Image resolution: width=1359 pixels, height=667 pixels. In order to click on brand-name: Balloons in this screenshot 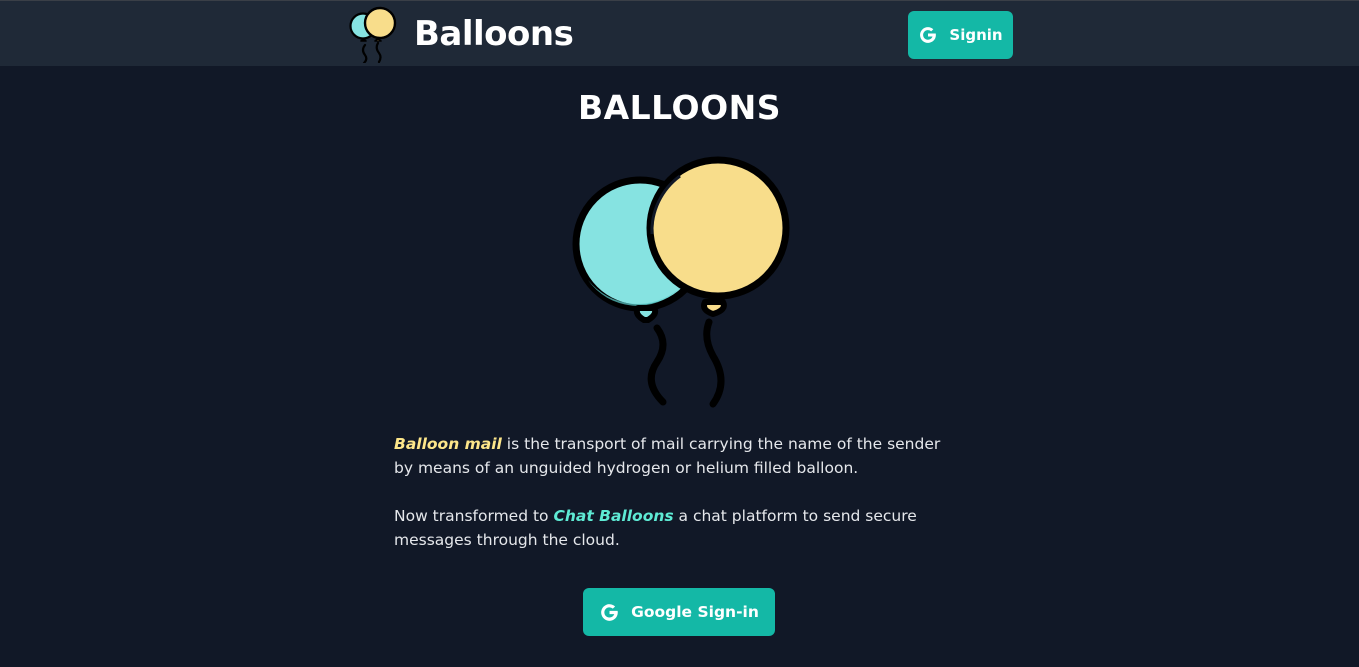, I will do `click(494, 34)`.